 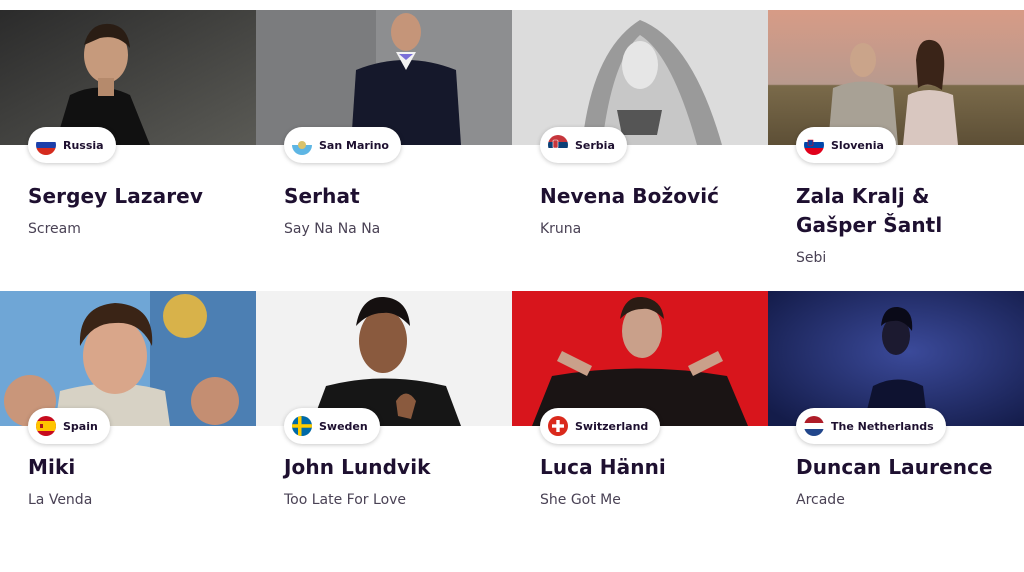 I want to click on san-marino-flag-icon, so click(x=302, y=145).